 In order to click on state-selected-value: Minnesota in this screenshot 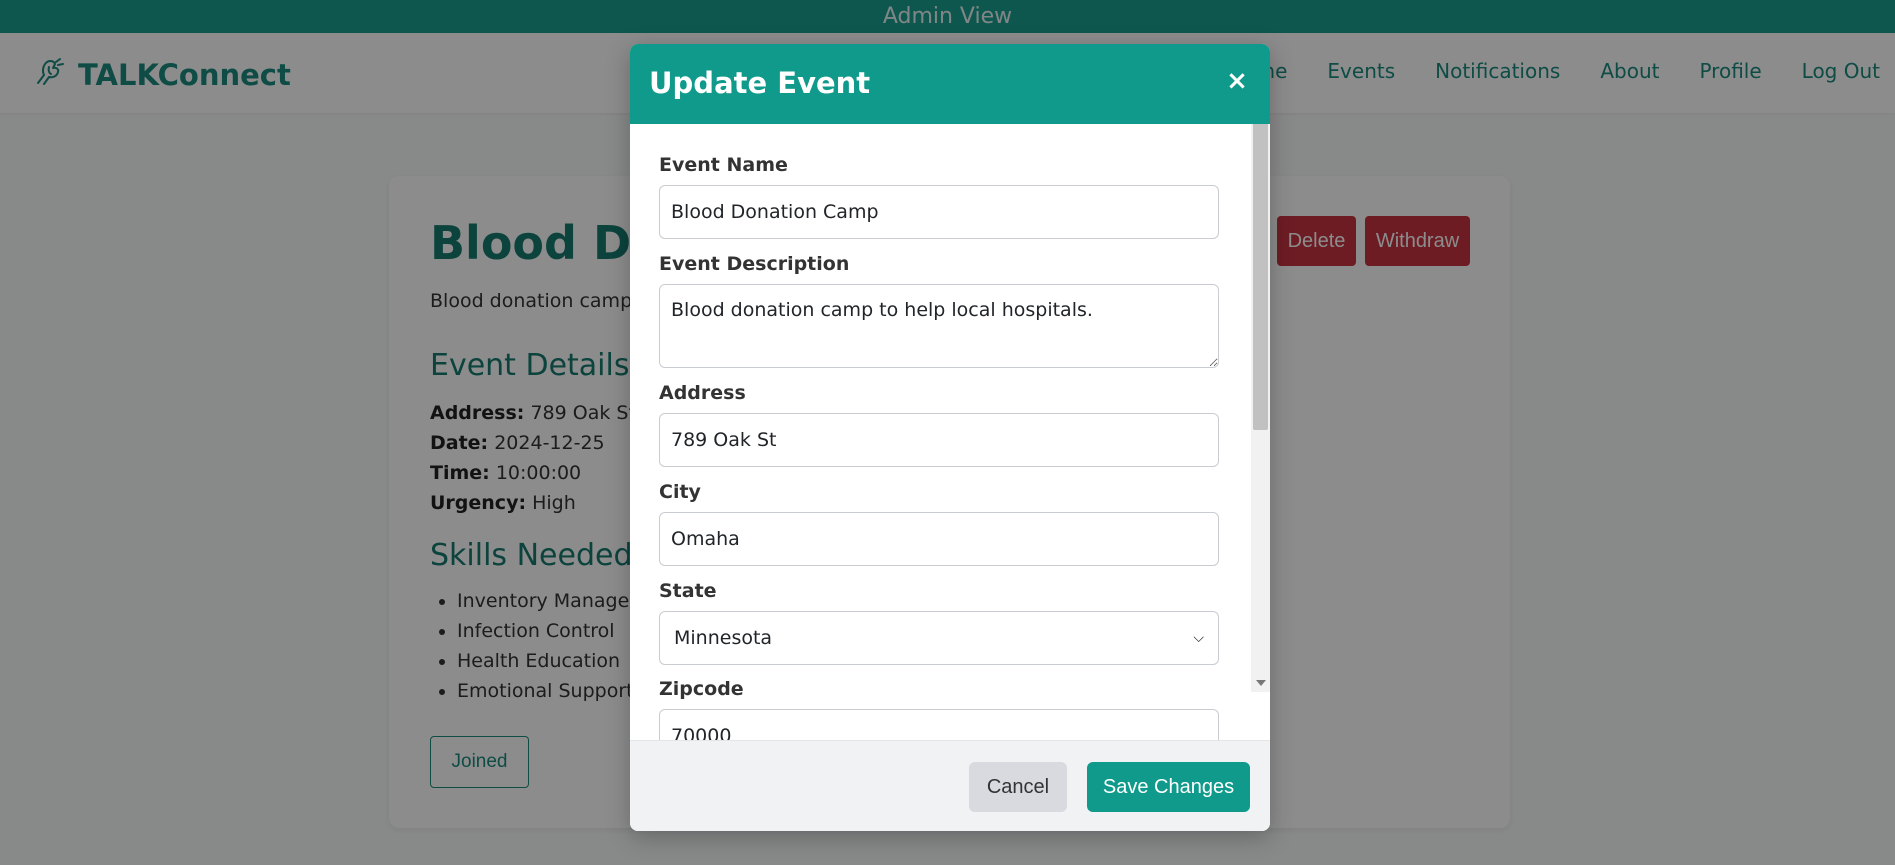, I will do `click(723, 638)`.